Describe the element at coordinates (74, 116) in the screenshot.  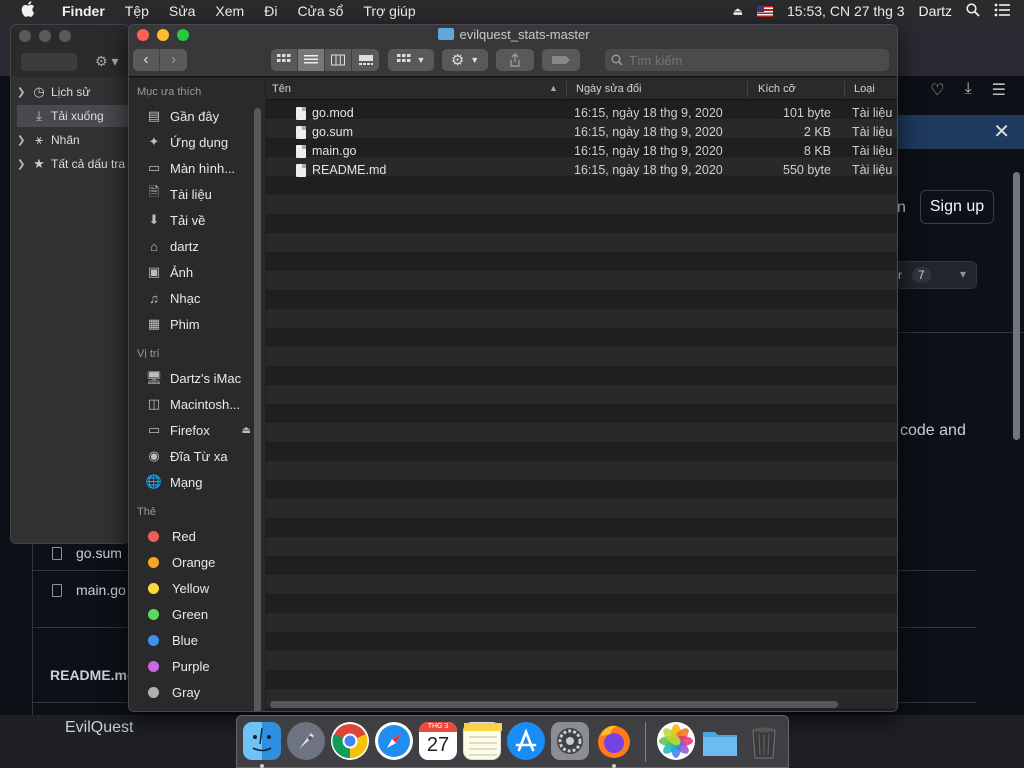
I see `library-item-downloads: ⤓ Tải xuống` at that location.